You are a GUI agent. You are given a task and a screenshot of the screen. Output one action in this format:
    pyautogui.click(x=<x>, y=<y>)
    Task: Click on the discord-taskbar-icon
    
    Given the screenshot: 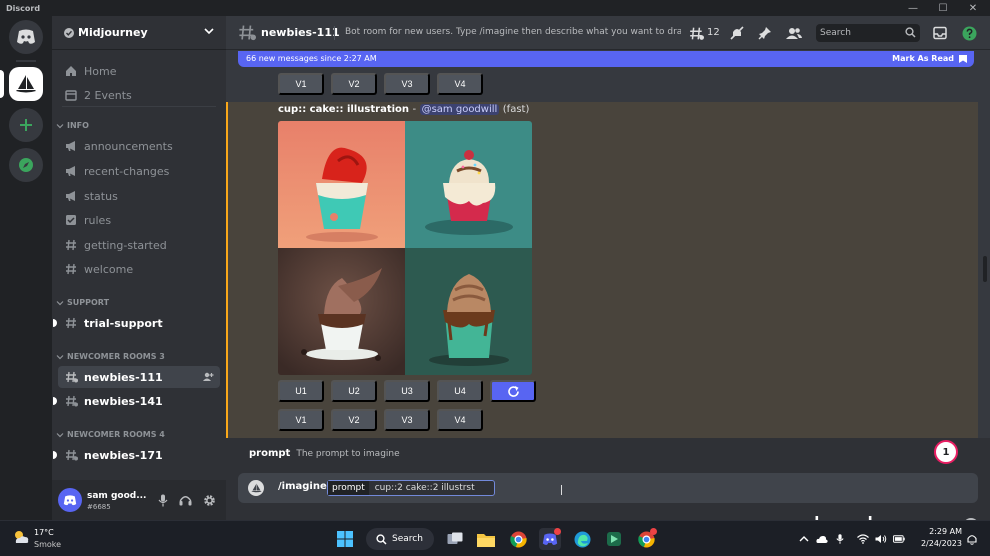 What is the action you would take?
    pyautogui.click(x=550, y=539)
    